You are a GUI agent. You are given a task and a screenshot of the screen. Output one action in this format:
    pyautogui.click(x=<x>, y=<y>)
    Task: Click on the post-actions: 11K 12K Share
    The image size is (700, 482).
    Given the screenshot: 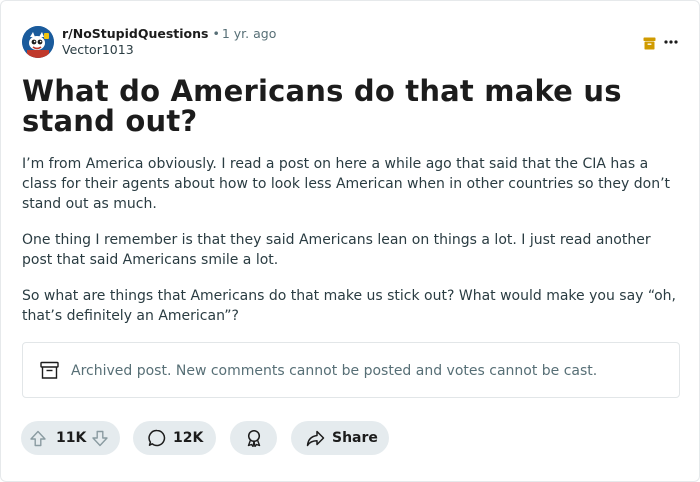 What is the action you would take?
    pyautogui.click(x=351, y=438)
    